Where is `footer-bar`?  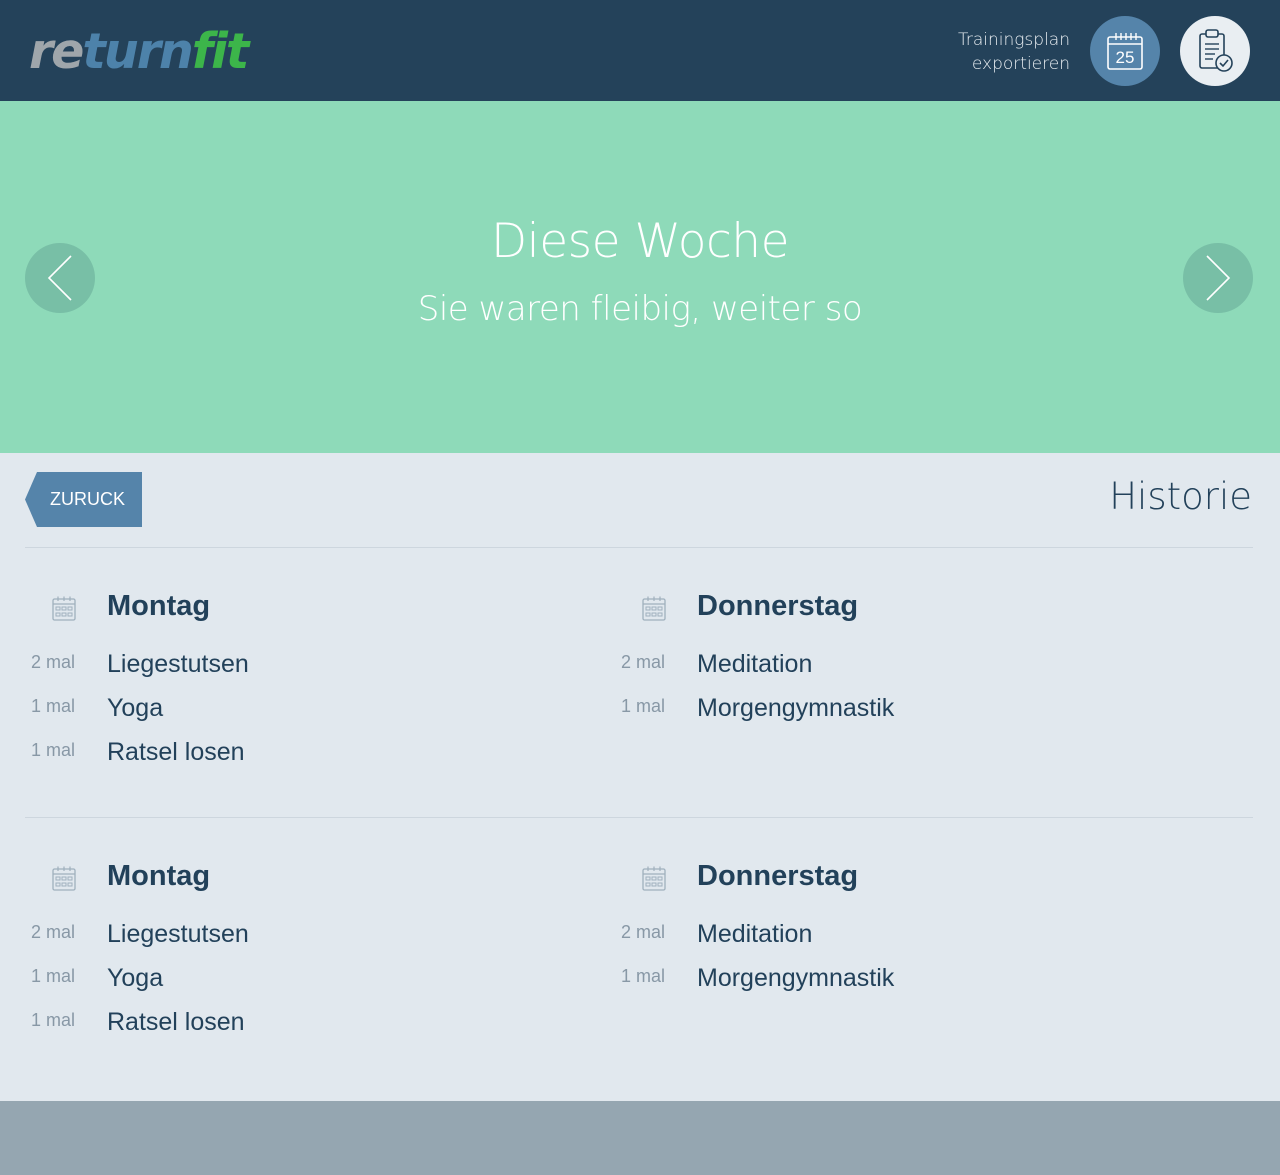
footer-bar is located at coordinates (640, 1138).